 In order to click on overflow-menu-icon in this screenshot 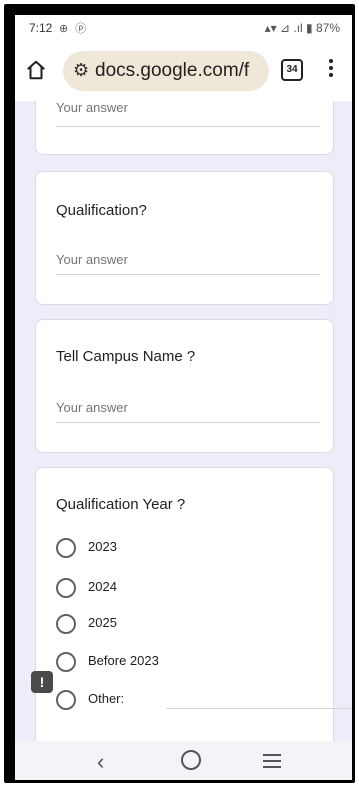, I will do `click(332, 70)`.